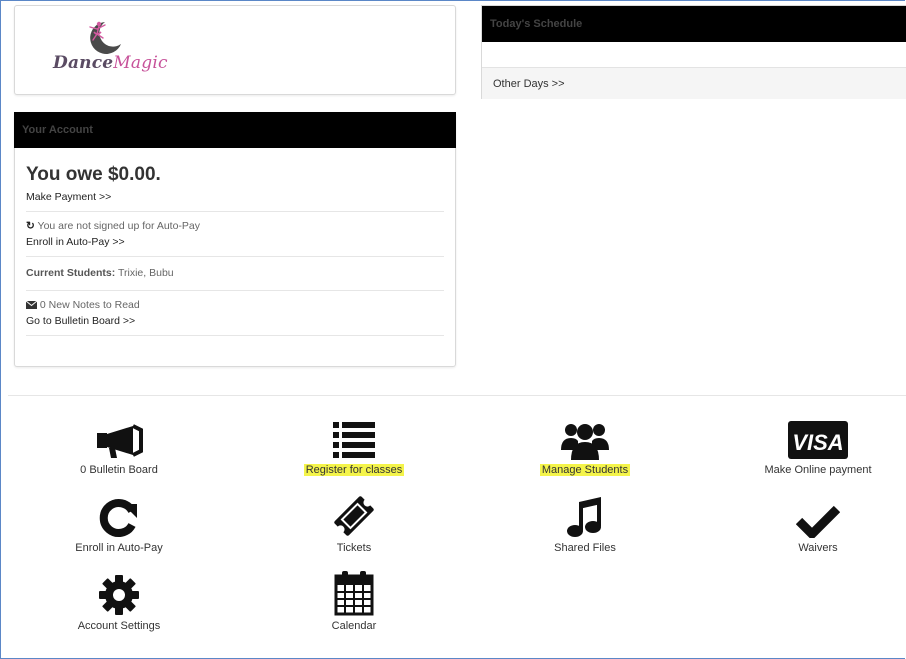 This screenshot has height=659, width=906. I want to click on autopay-status-text: You are not signed up for Auto-Pay, so click(119, 226).